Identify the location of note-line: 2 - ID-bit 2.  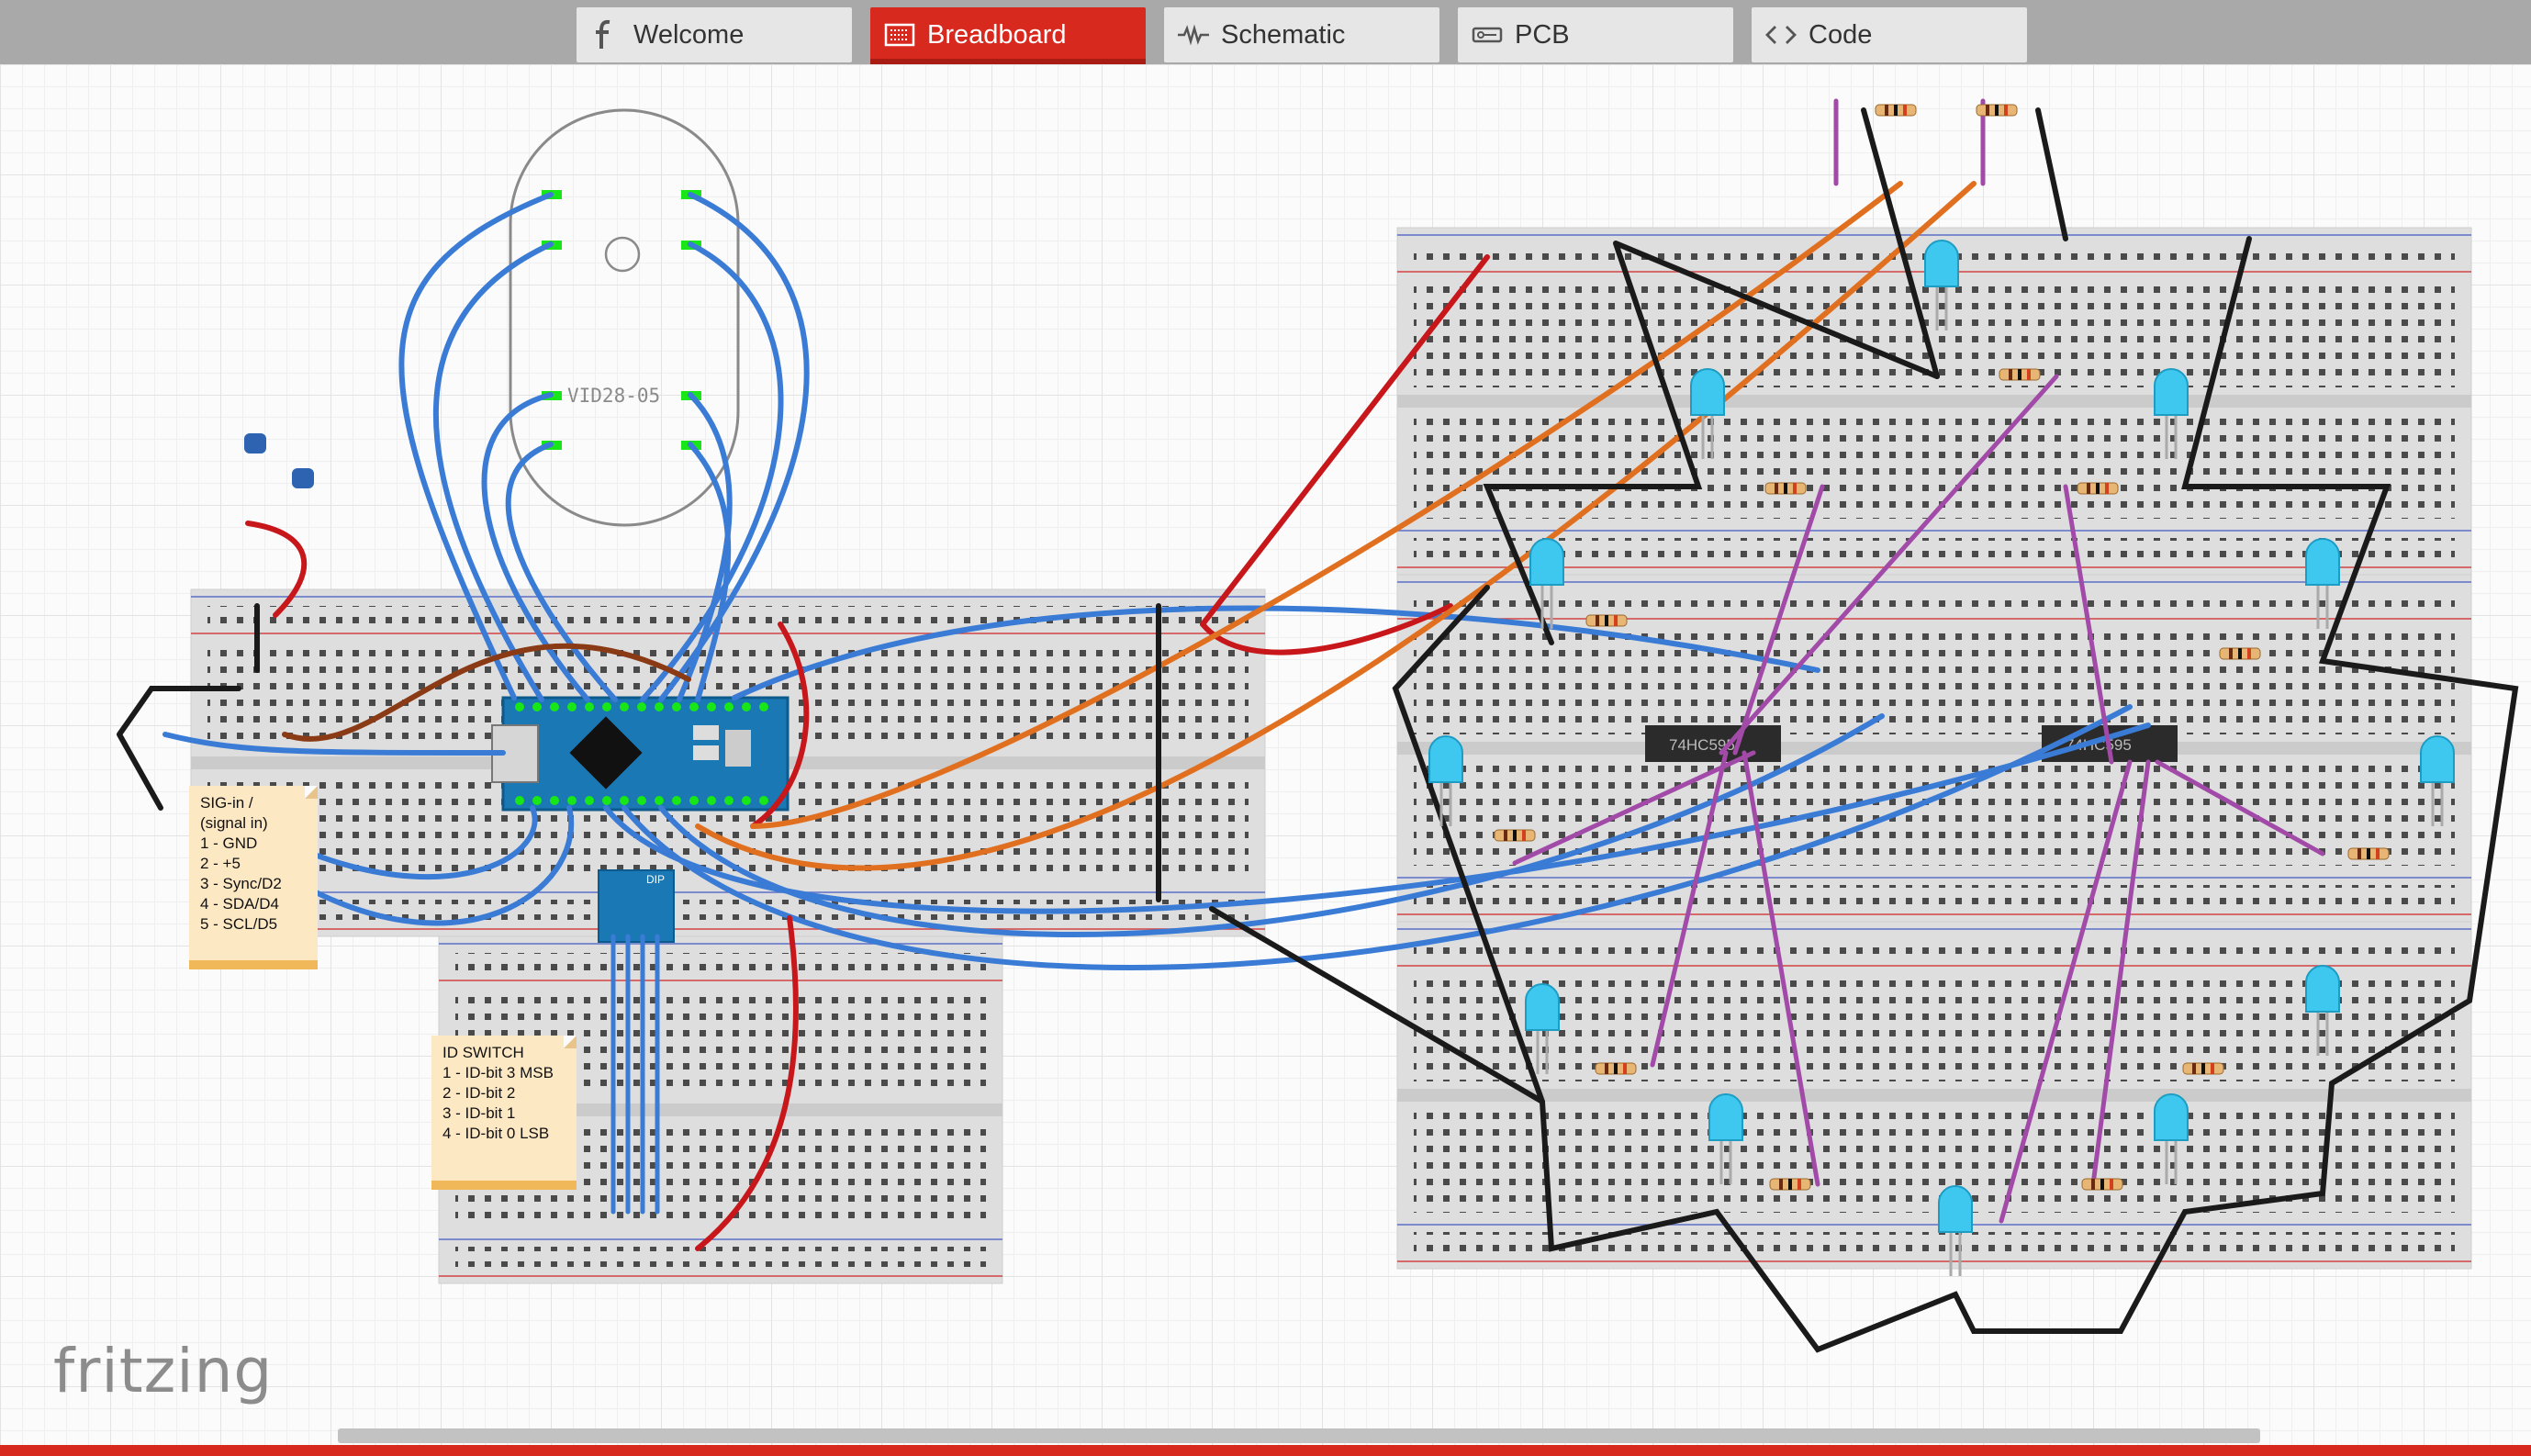
(479, 1093).